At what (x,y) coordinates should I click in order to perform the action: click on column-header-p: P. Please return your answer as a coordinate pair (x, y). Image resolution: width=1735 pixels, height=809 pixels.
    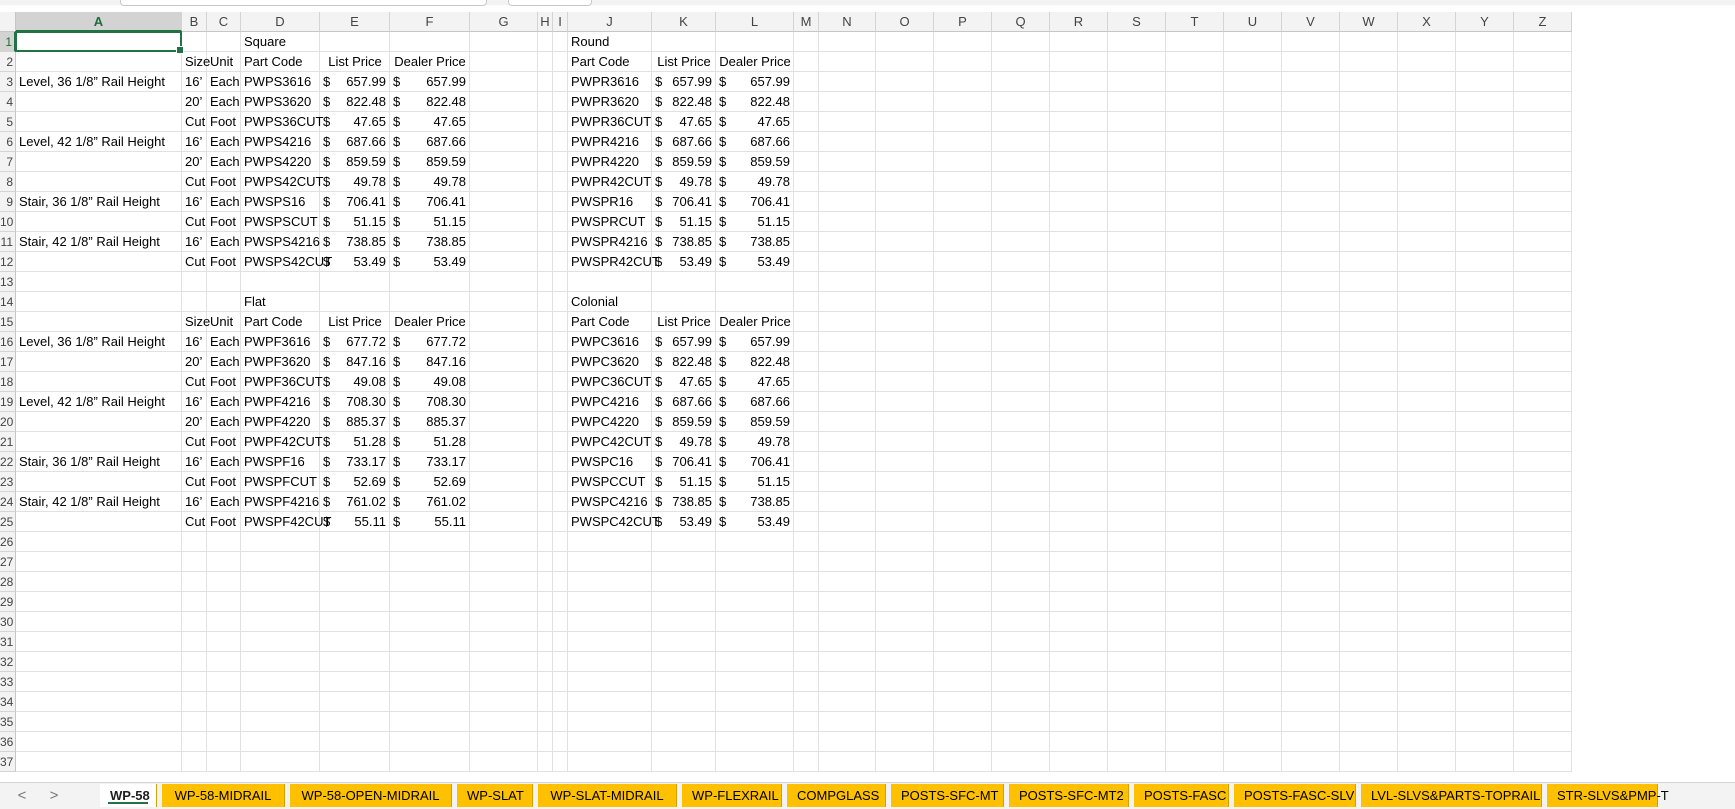
    Looking at the image, I should click on (963, 22).